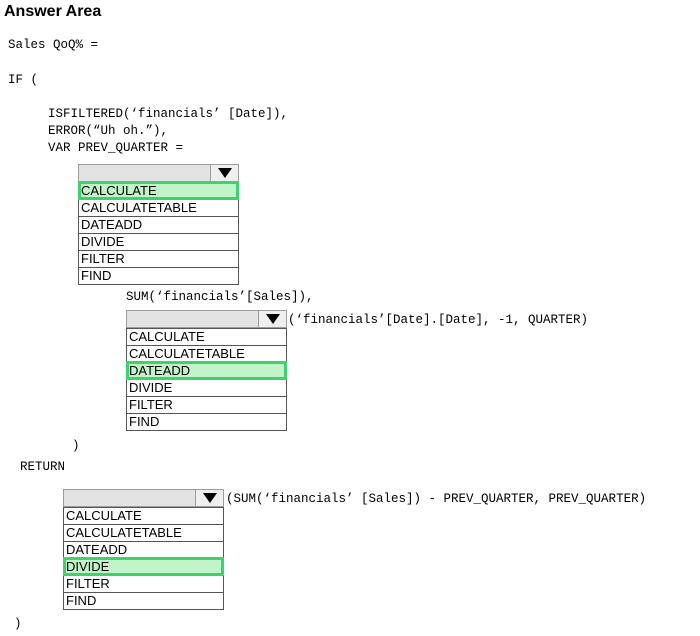  Describe the element at coordinates (220, 297) in the screenshot. I see `code-line-sum: SUM(‘financials’[Sales]),` at that location.